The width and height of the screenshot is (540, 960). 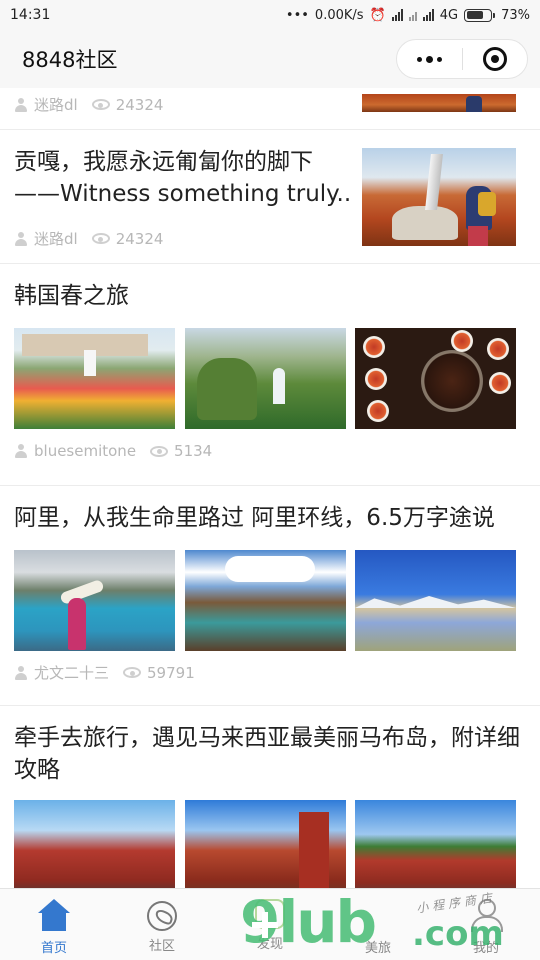 What do you see at coordinates (377, 15) in the screenshot?
I see `alarm-icon: ⏰` at bounding box center [377, 15].